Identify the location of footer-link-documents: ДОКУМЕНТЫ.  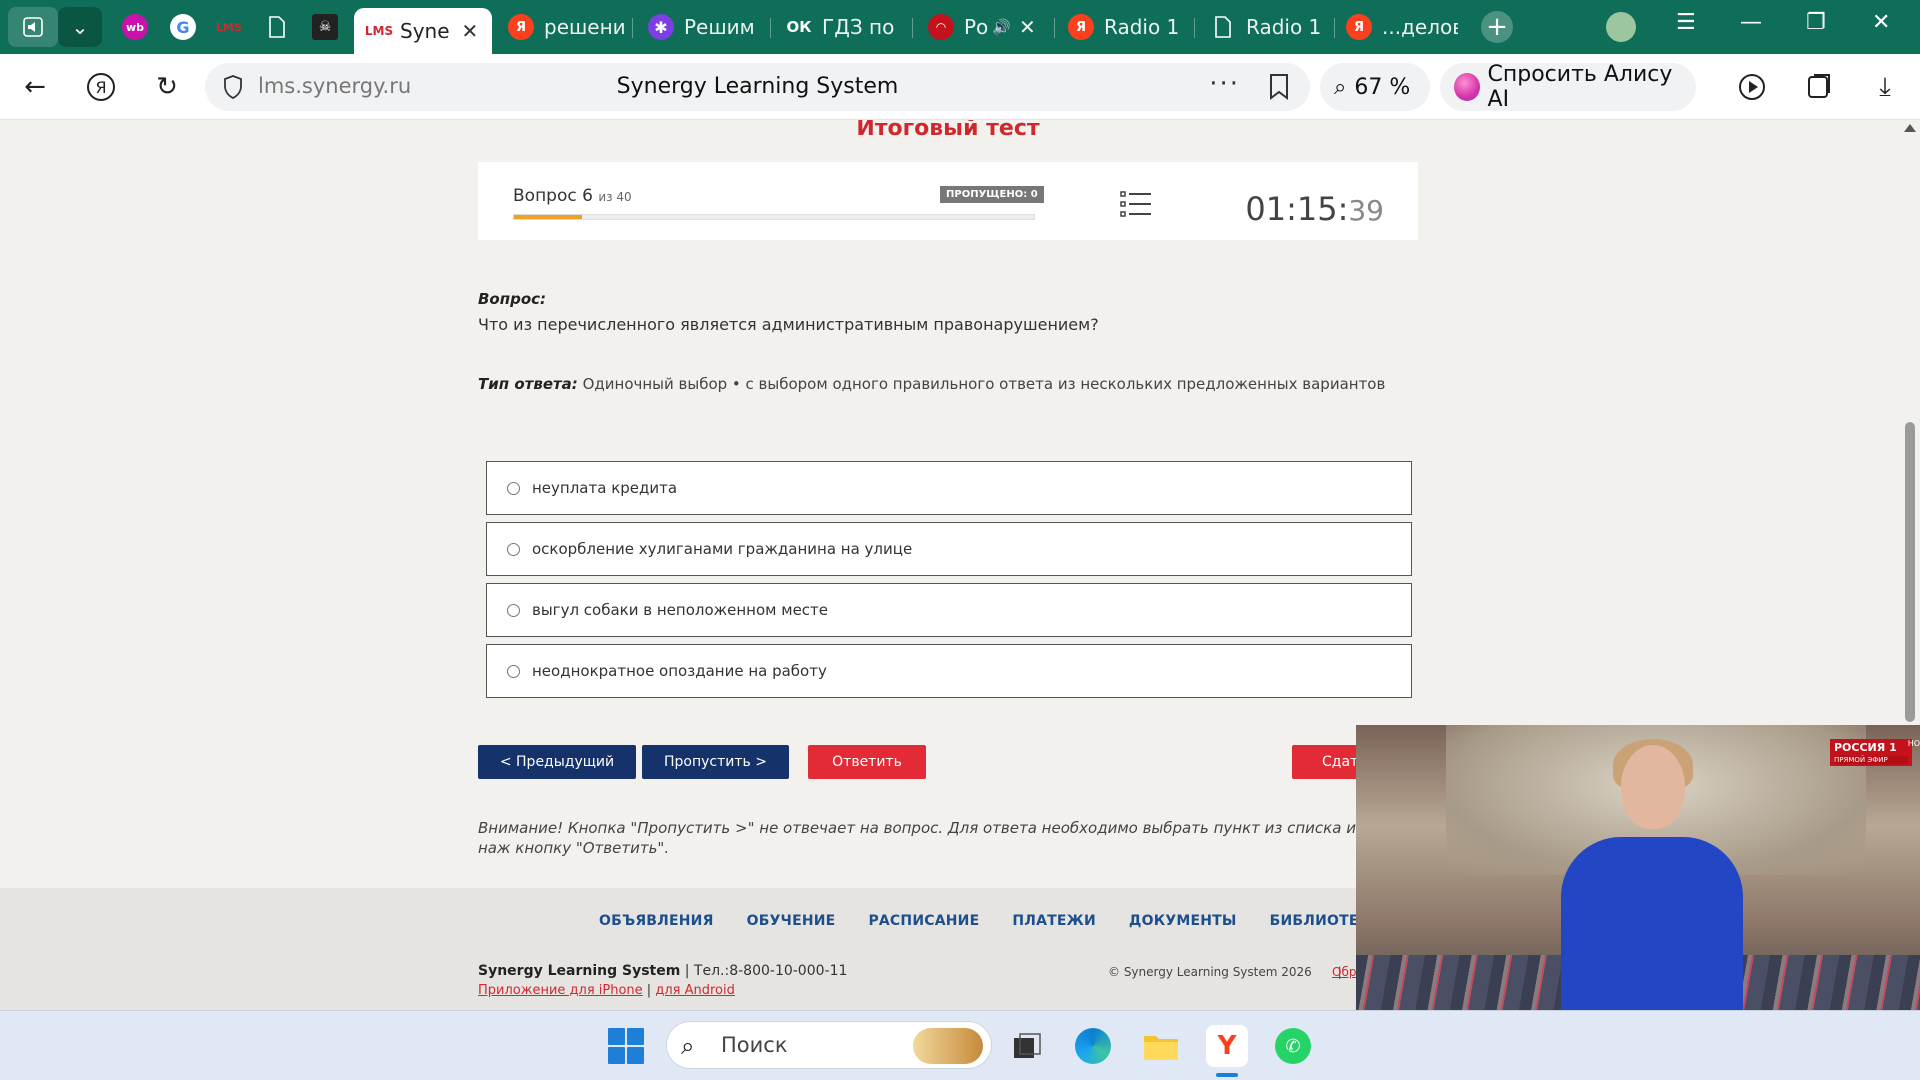
(1183, 921).